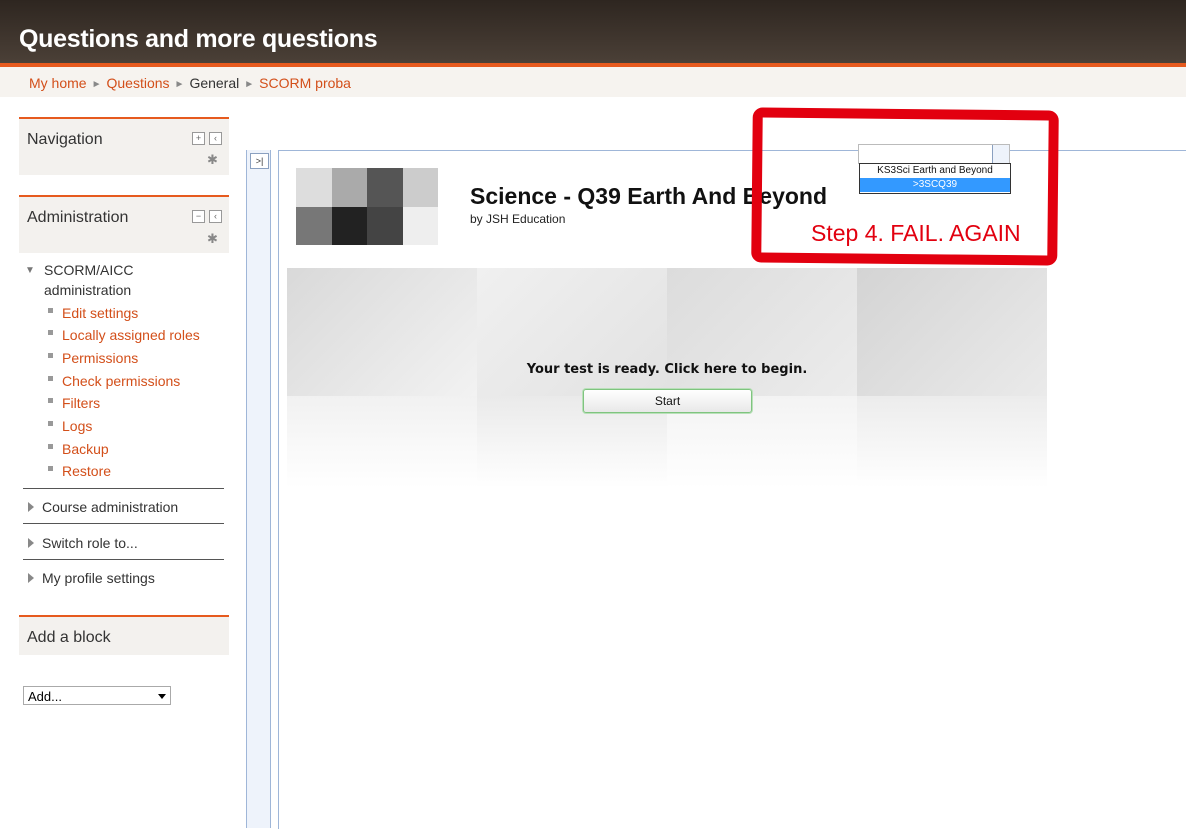 This screenshot has width=1186, height=829. I want to click on breadcrumb-bar: My home ► Questions ► General ► SCORM proba, so click(593, 82).